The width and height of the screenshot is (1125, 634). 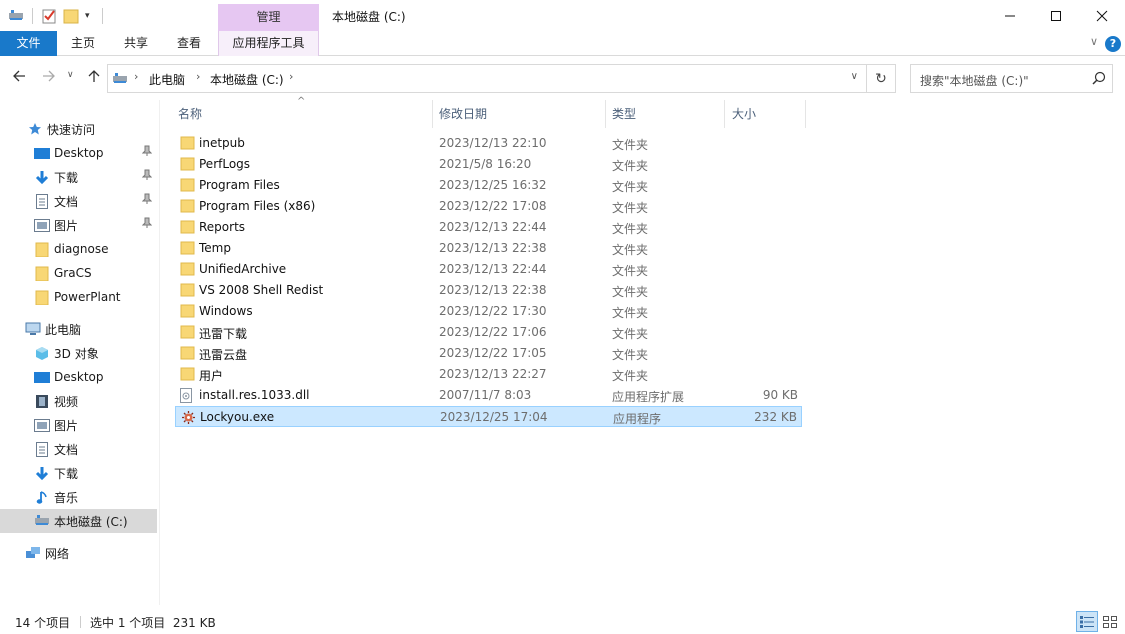 What do you see at coordinates (83, 43) in the screenshot?
I see `tab-home: 主页` at bounding box center [83, 43].